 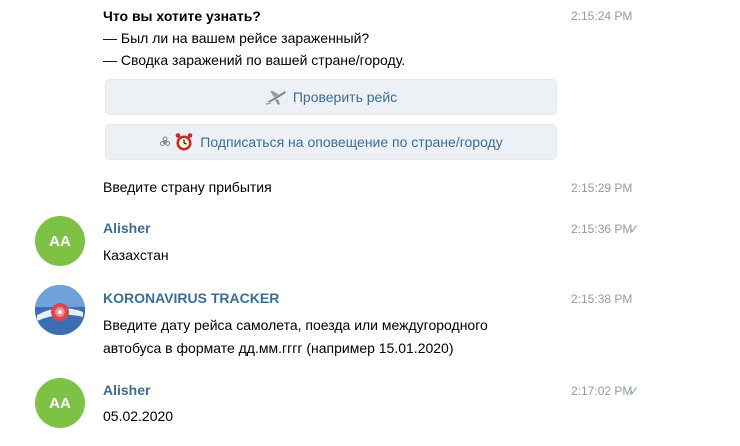 I want to click on message-time: 2:15:29 PM, so click(x=602, y=188).